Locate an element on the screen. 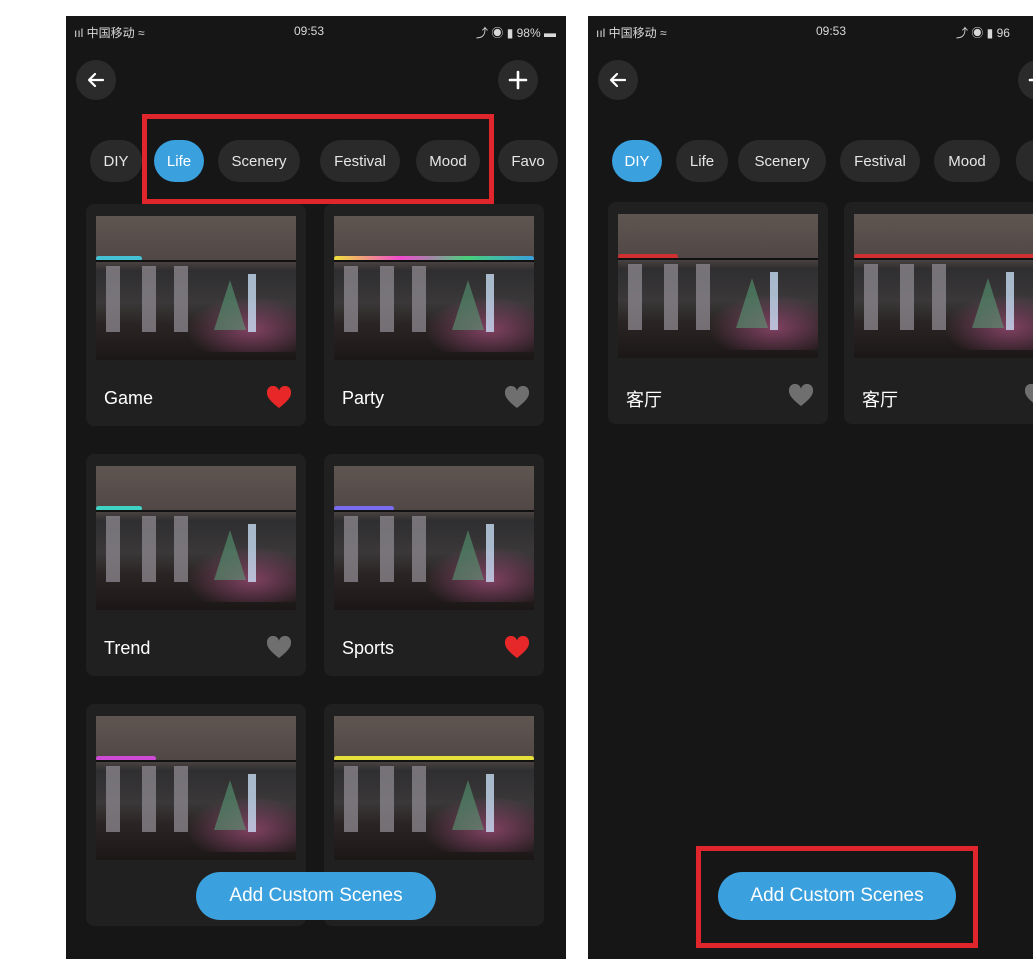 This screenshot has width=1033, height=959. add-custom-scenes-button: Add Custom Scenes is located at coordinates (316, 896).